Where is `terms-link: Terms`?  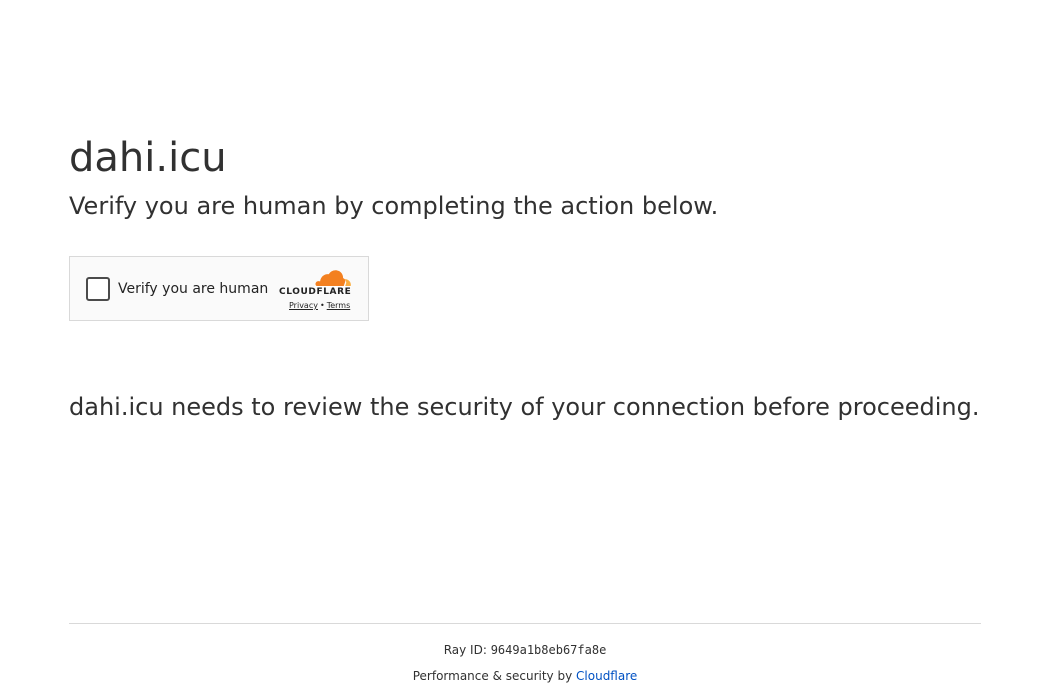 terms-link: Terms is located at coordinates (339, 305).